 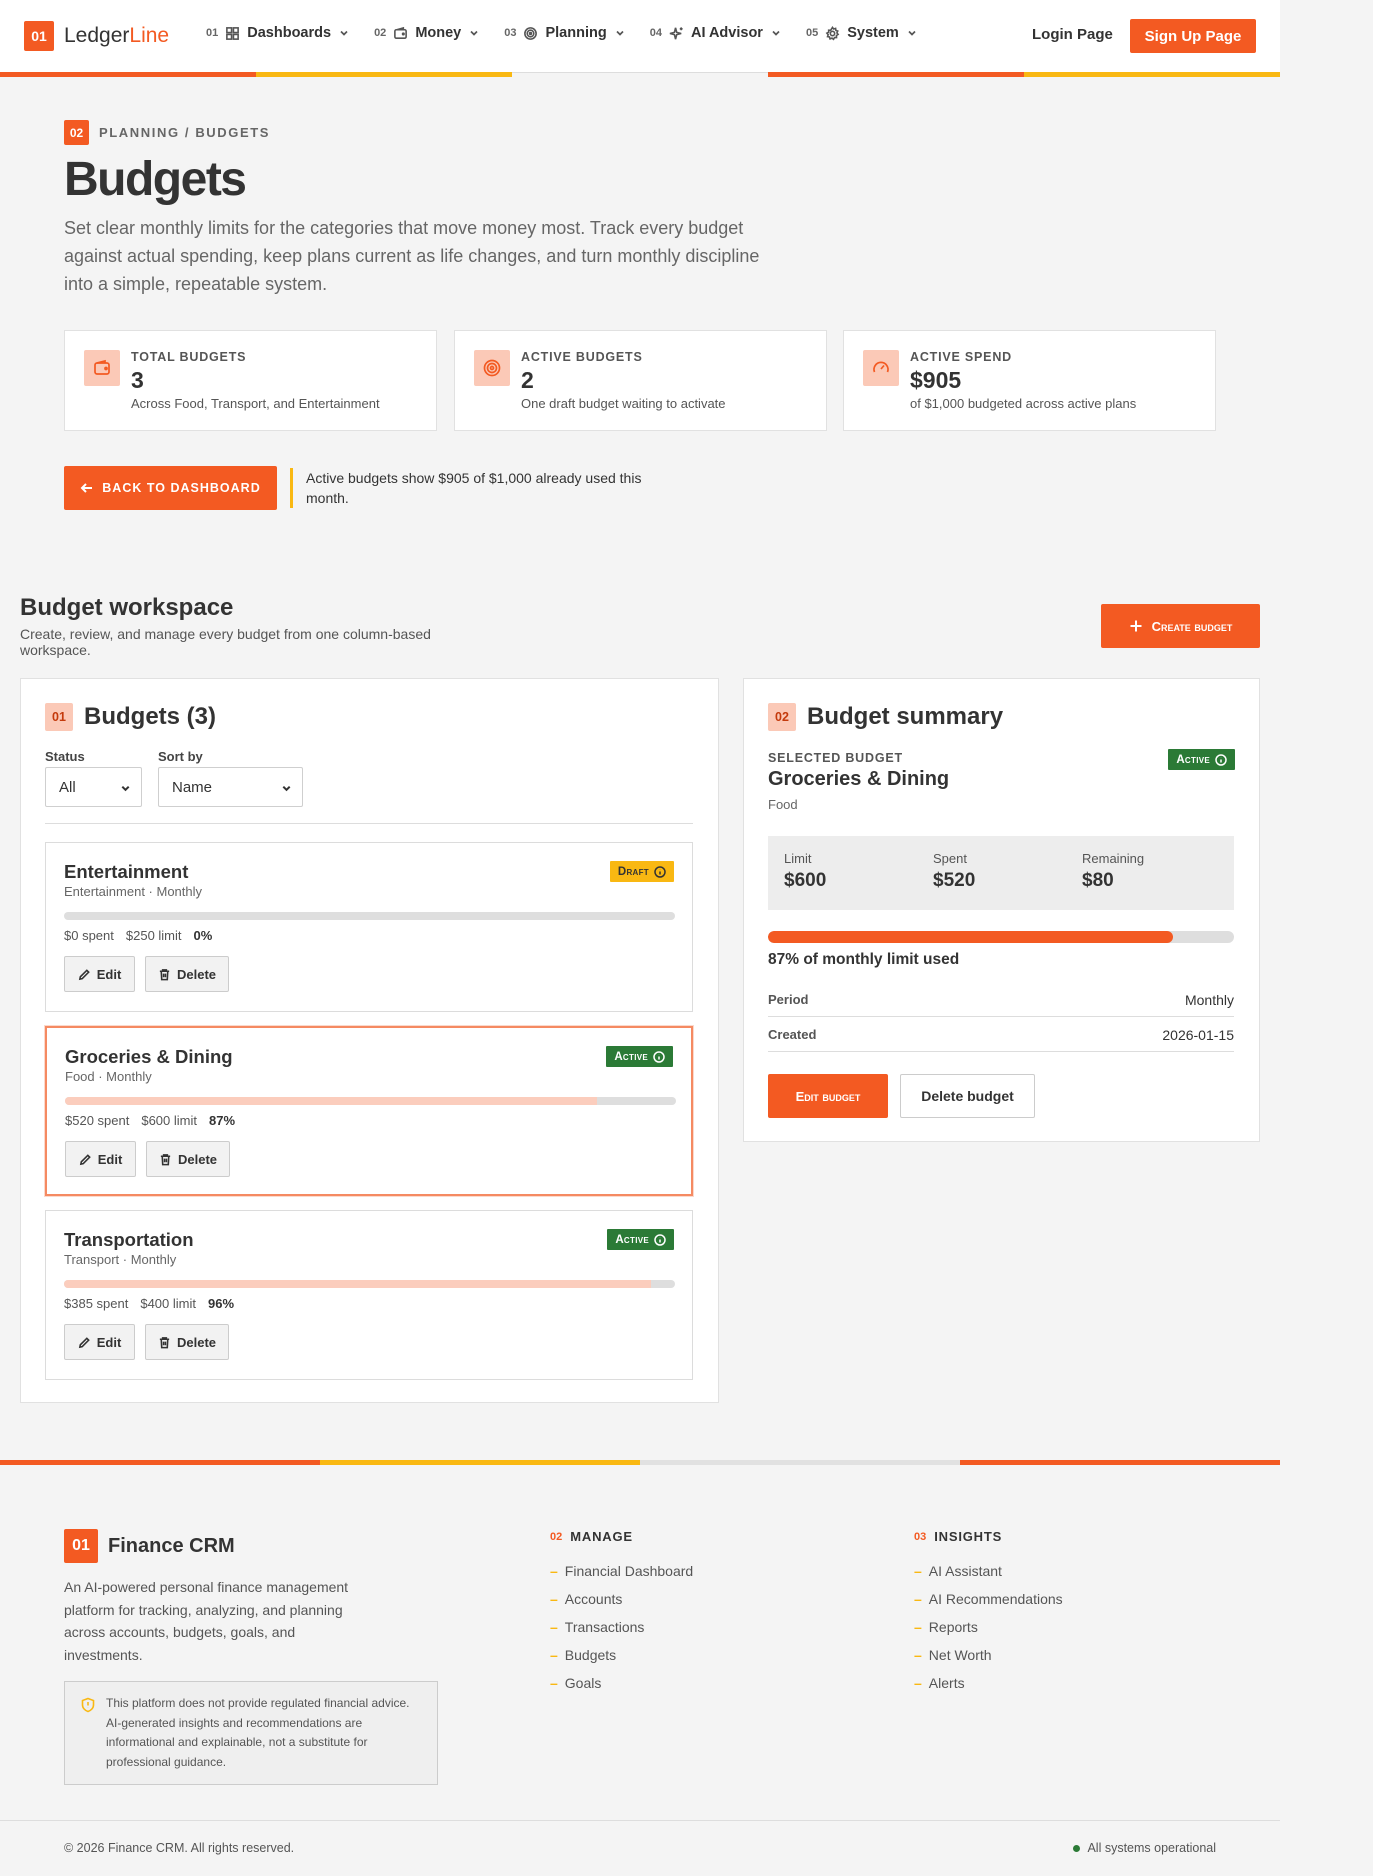 What do you see at coordinates (149, 1303) in the screenshot?
I see `budget-numbers: $385 spent $400 limit 96%` at bounding box center [149, 1303].